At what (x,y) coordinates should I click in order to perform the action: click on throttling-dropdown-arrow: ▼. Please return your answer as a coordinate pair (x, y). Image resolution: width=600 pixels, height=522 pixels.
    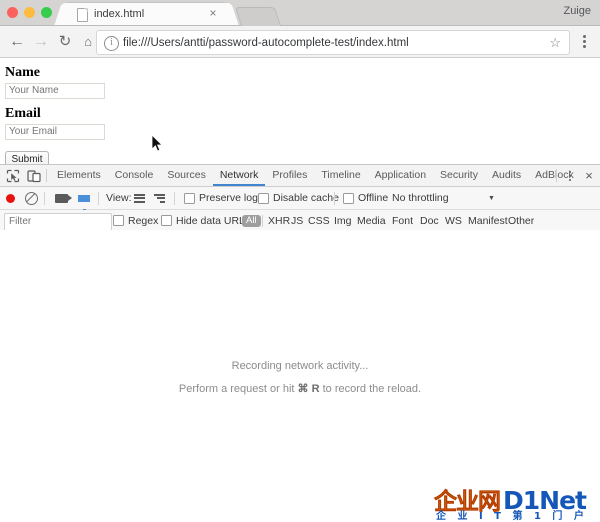
    Looking at the image, I should click on (491, 198).